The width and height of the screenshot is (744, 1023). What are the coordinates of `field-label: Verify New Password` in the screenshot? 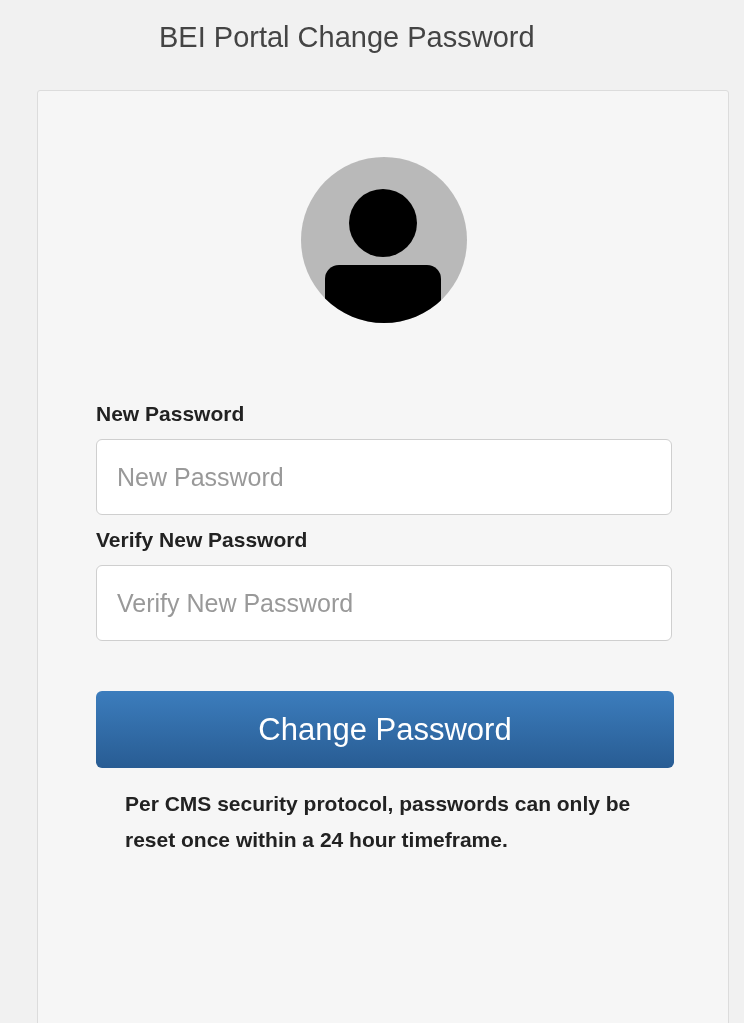 It's located at (202, 540).